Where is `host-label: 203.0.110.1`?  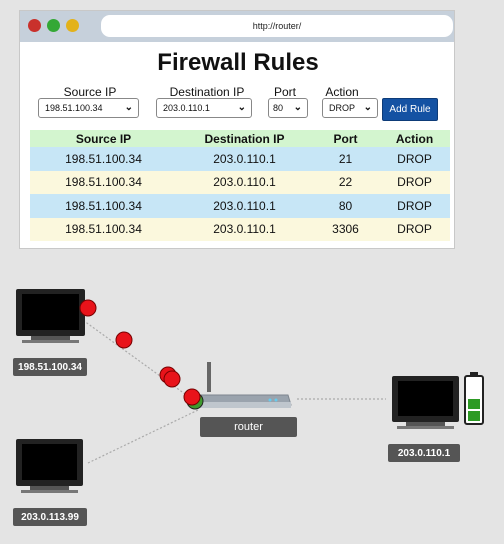 host-label: 203.0.110.1 is located at coordinates (424, 453).